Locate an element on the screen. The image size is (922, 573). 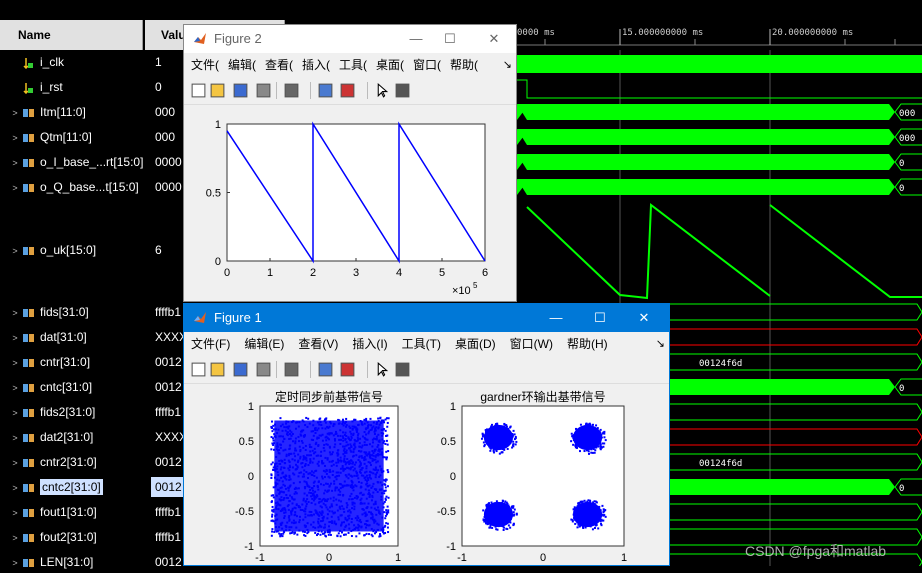
menu-edit: 编辑( is located at coordinates (242, 65).